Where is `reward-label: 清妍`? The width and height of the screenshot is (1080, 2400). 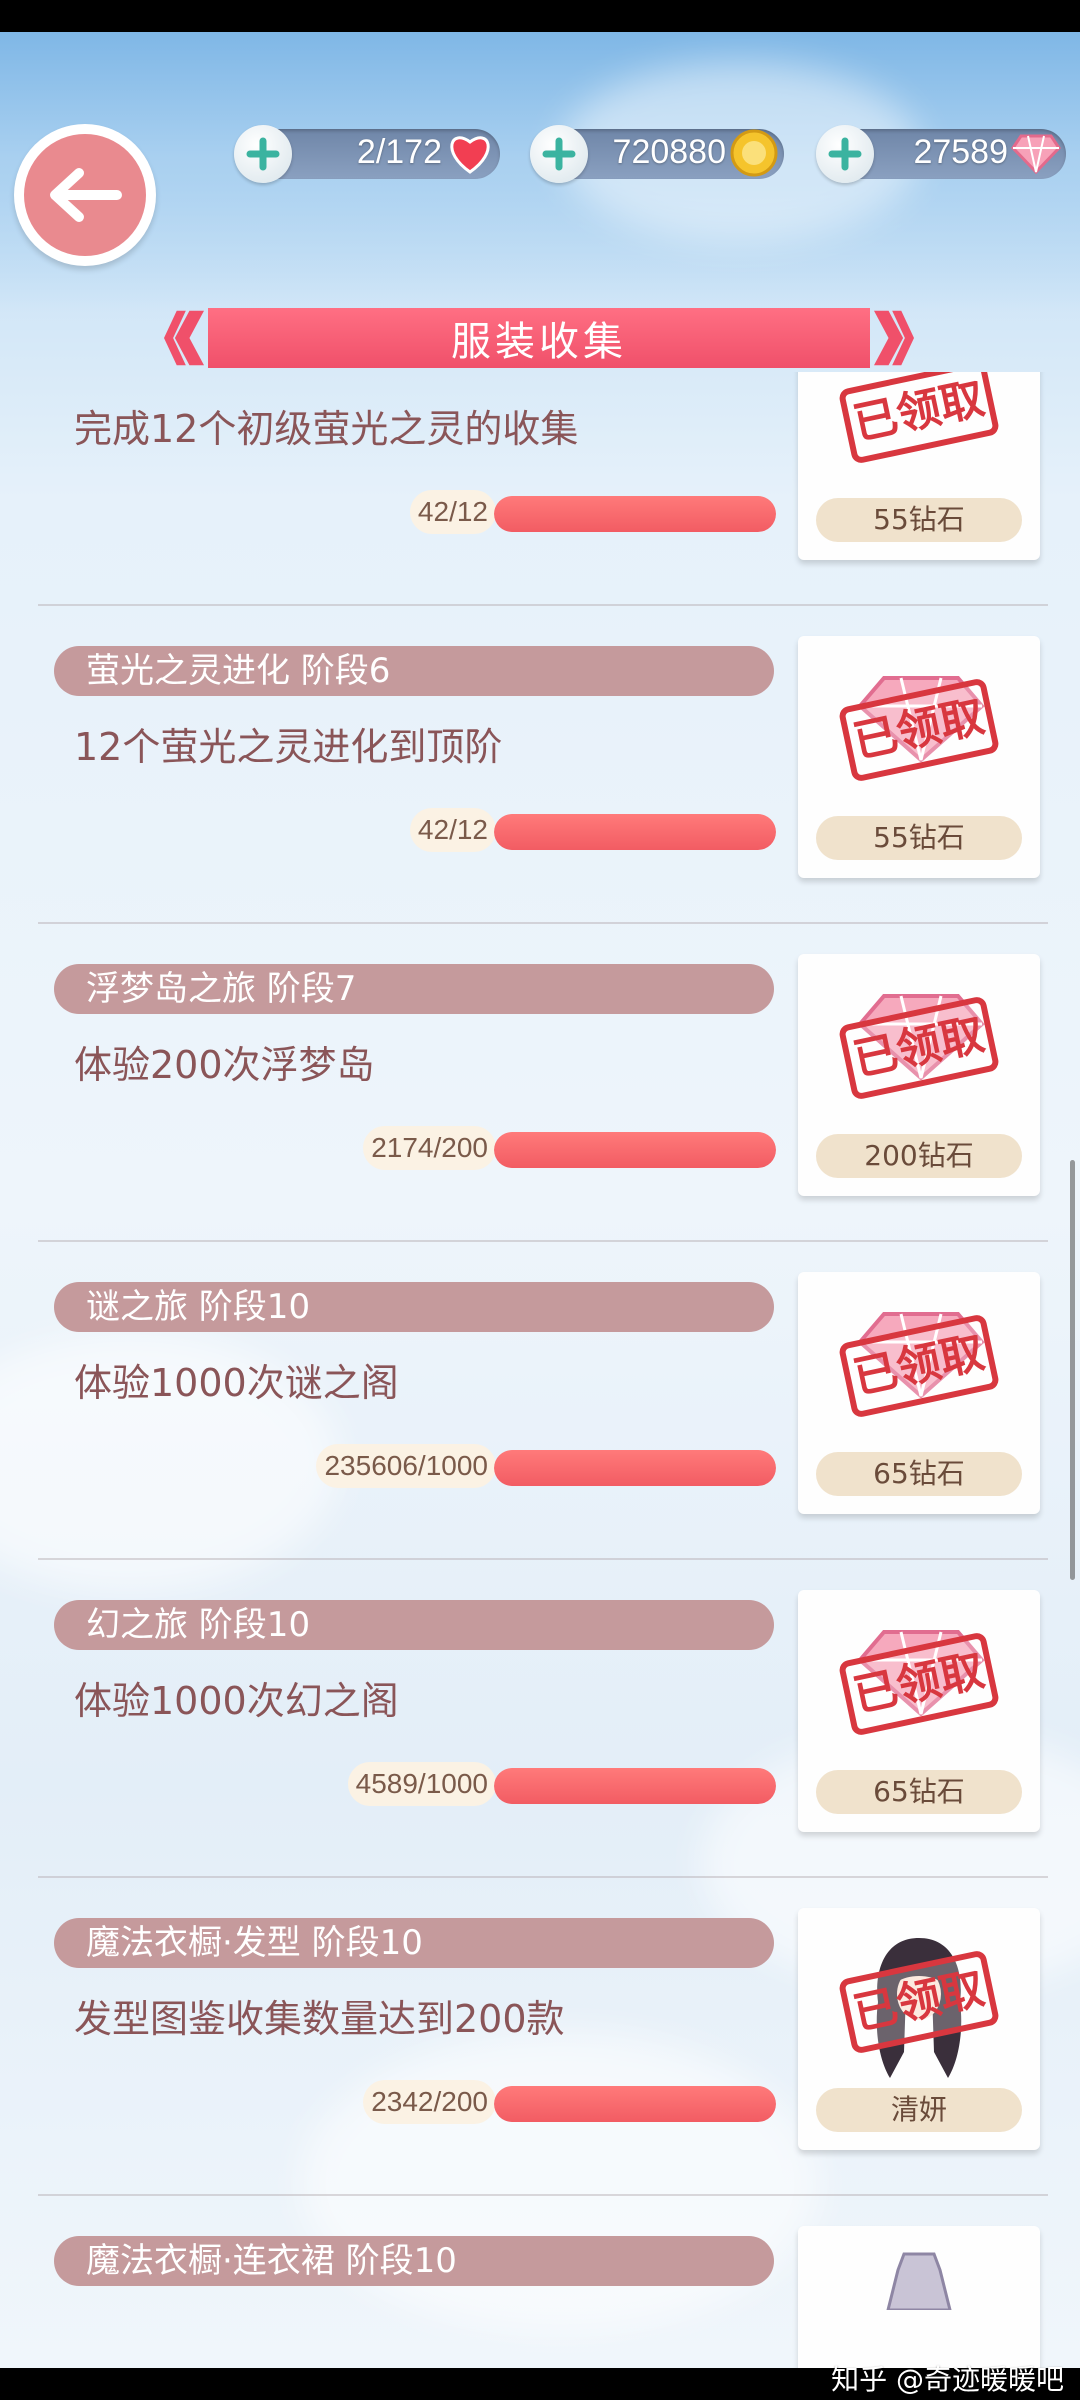
reward-label: 清妍 is located at coordinates (919, 2110).